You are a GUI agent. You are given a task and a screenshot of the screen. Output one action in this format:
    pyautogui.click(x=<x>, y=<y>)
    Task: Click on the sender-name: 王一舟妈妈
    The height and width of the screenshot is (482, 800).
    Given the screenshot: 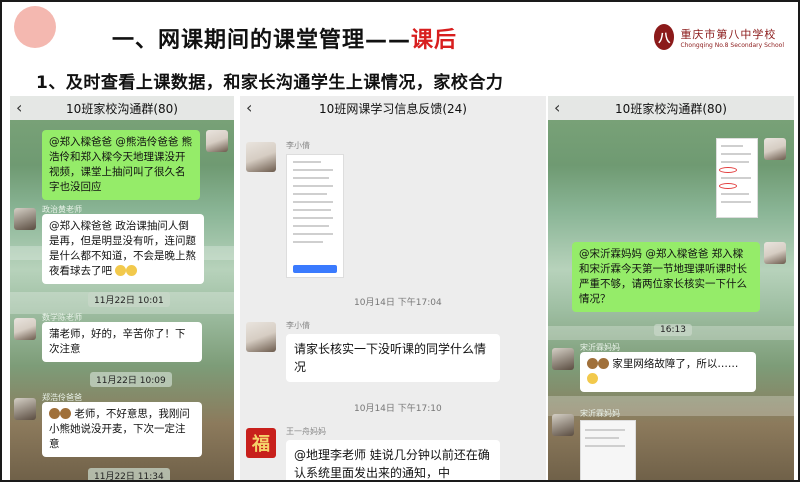 What is the action you would take?
    pyautogui.click(x=306, y=431)
    